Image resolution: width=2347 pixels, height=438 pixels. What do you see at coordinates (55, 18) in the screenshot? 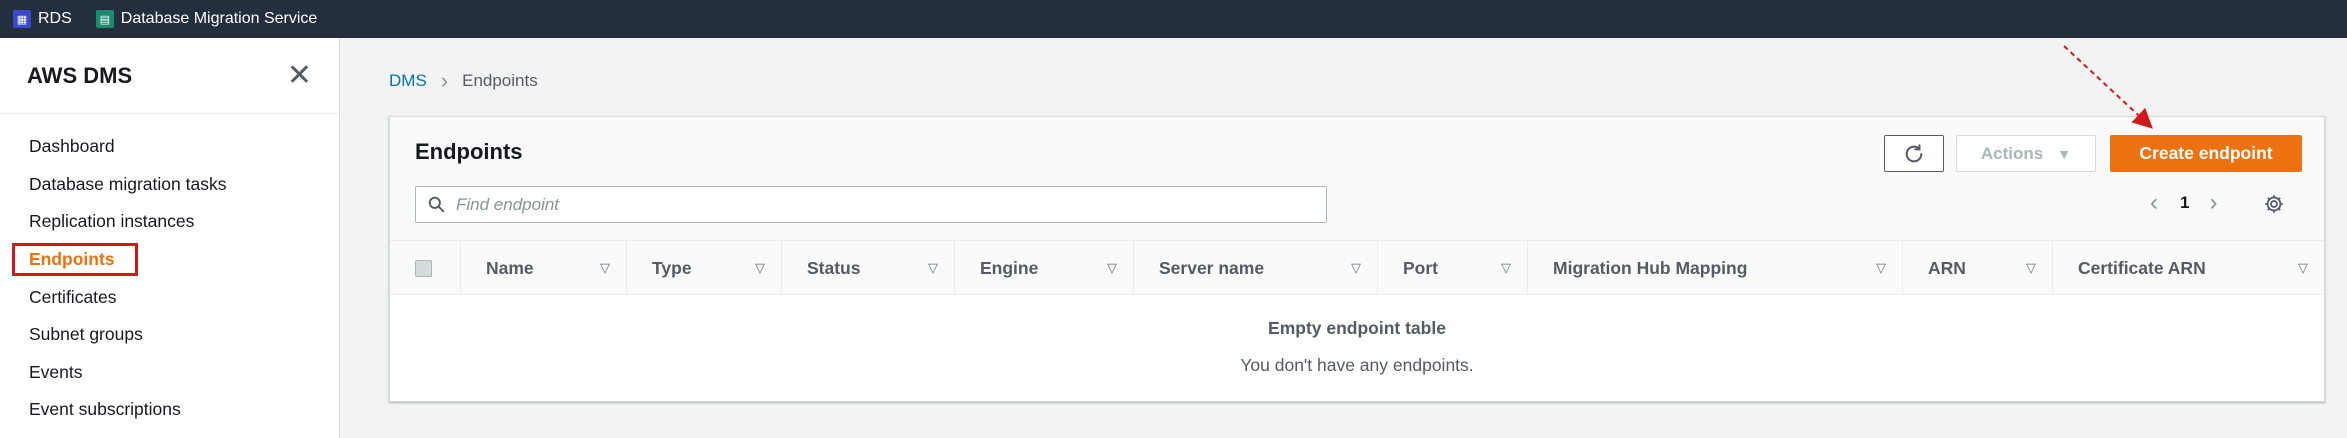
I see `service-label: RDS` at bounding box center [55, 18].